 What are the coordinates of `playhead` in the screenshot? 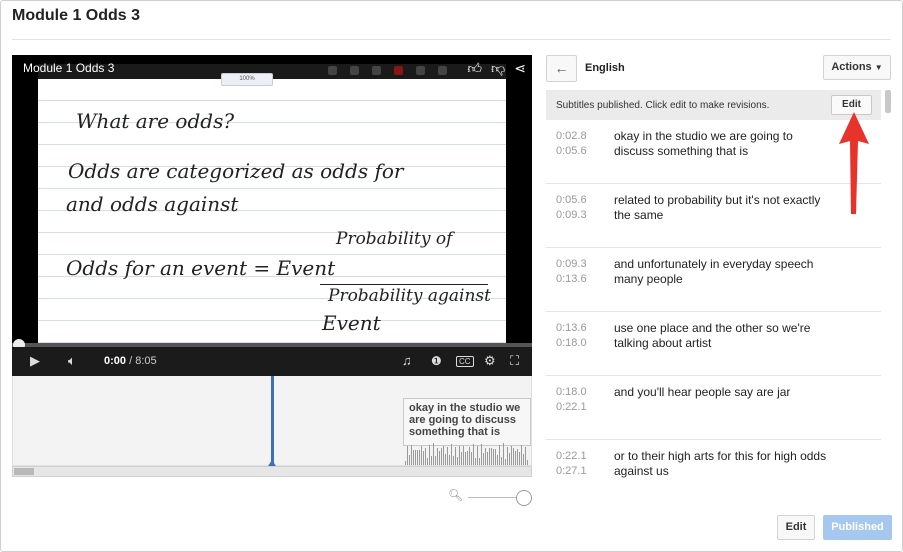 It's located at (272, 421).